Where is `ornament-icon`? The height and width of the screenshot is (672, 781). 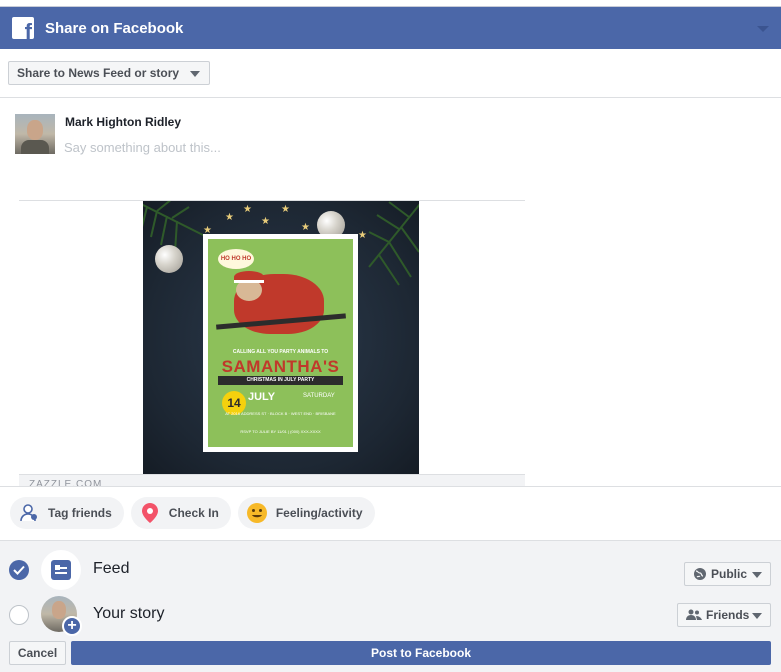 ornament-icon is located at coordinates (169, 259).